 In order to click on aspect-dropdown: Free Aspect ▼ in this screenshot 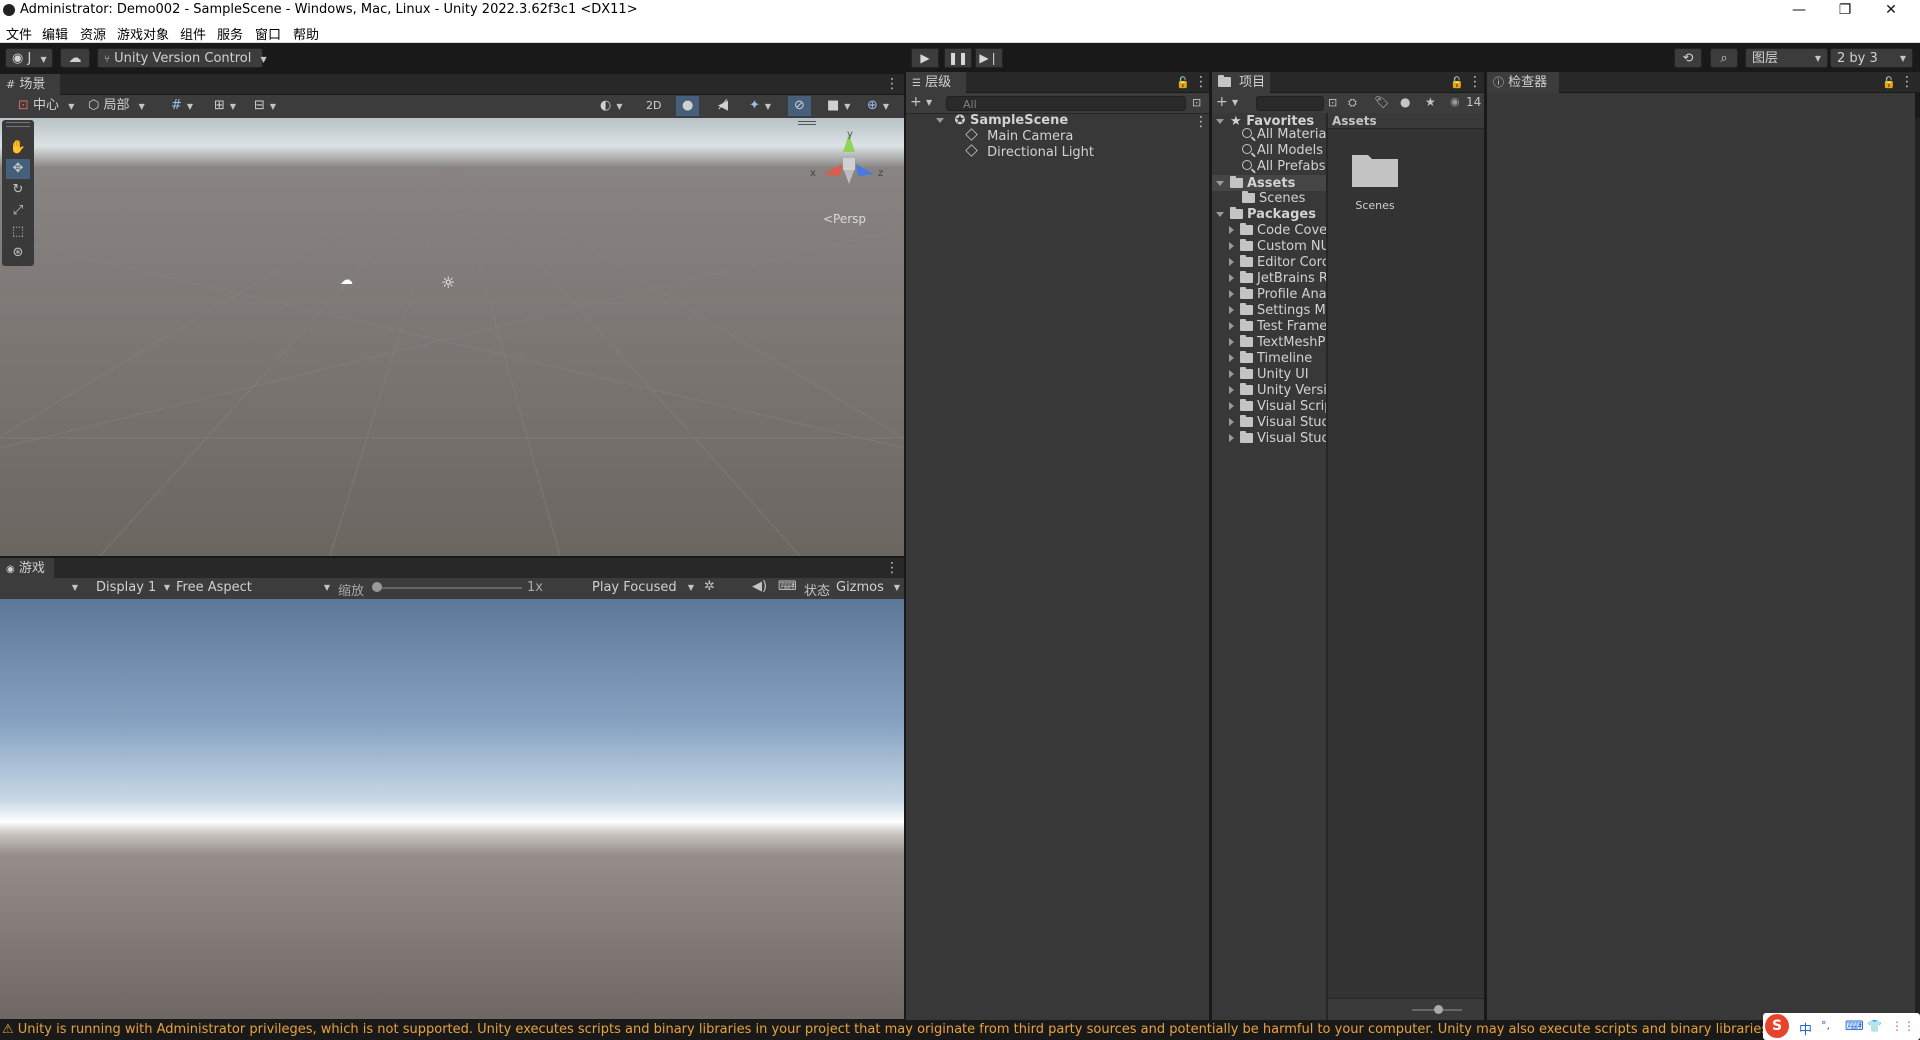, I will do `click(253, 588)`.